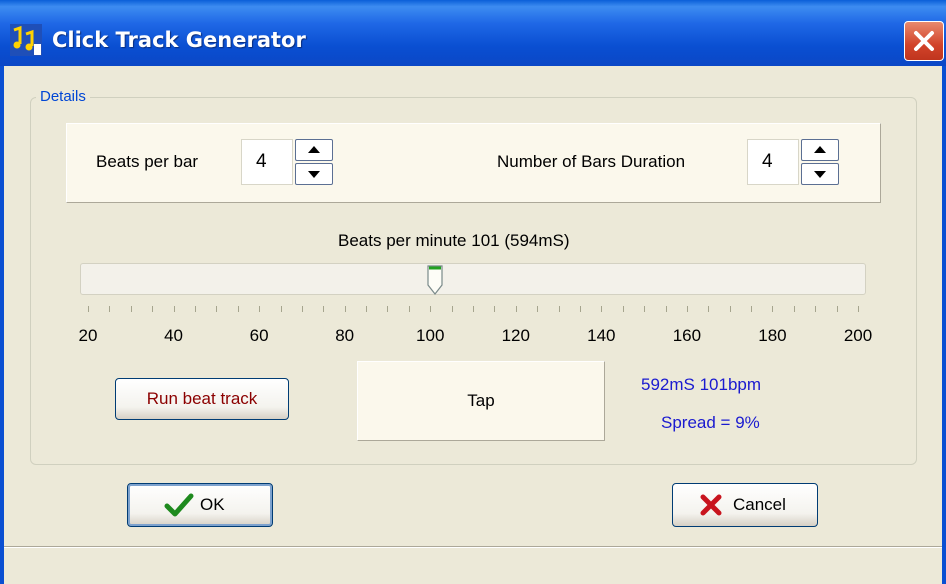 The width and height of the screenshot is (946, 584). What do you see at coordinates (773, 162) in the screenshot?
I see `bars-duration-input: 4` at bounding box center [773, 162].